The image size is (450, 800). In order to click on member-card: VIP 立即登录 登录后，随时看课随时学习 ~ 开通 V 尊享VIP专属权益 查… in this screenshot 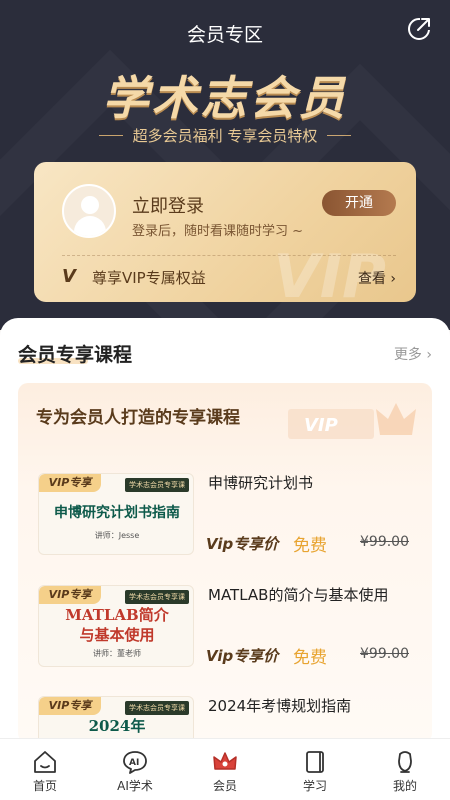, I will do `click(225, 232)`.